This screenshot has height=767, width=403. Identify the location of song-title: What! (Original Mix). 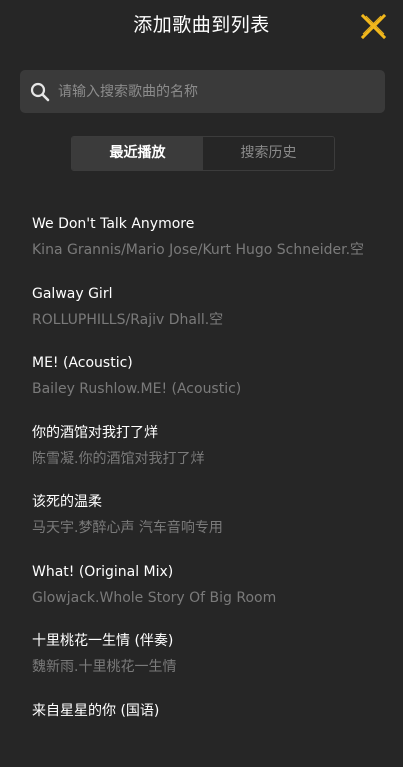
(212, 572).